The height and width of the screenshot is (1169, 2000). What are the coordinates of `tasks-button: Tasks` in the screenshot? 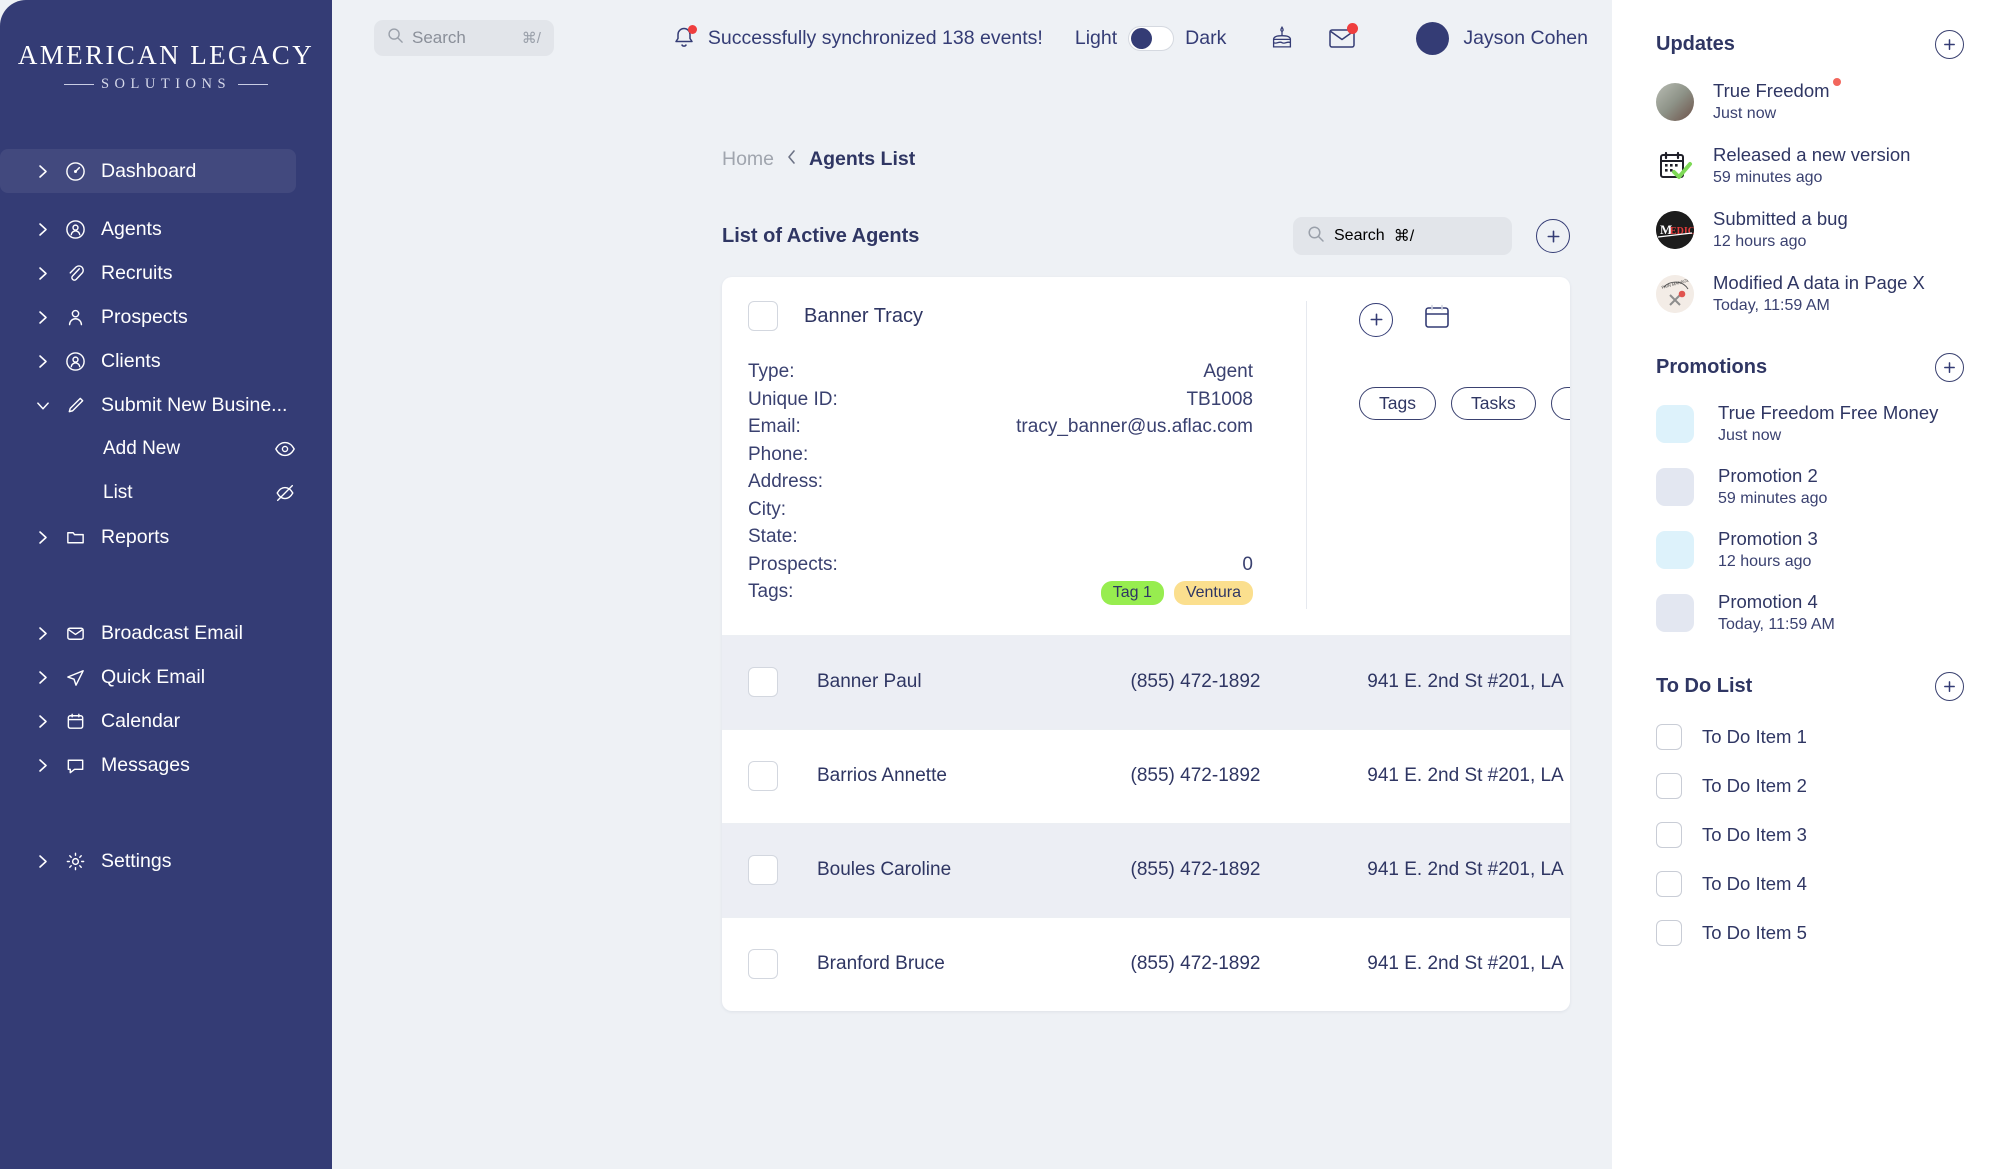 It's located at (1493, 403).